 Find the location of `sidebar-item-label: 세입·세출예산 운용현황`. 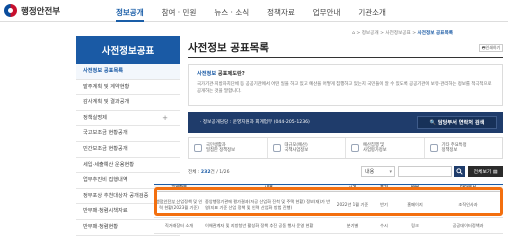

sidebar-item-label: 세입·세출예산 운용현황 is located at coordinates (109, 164).